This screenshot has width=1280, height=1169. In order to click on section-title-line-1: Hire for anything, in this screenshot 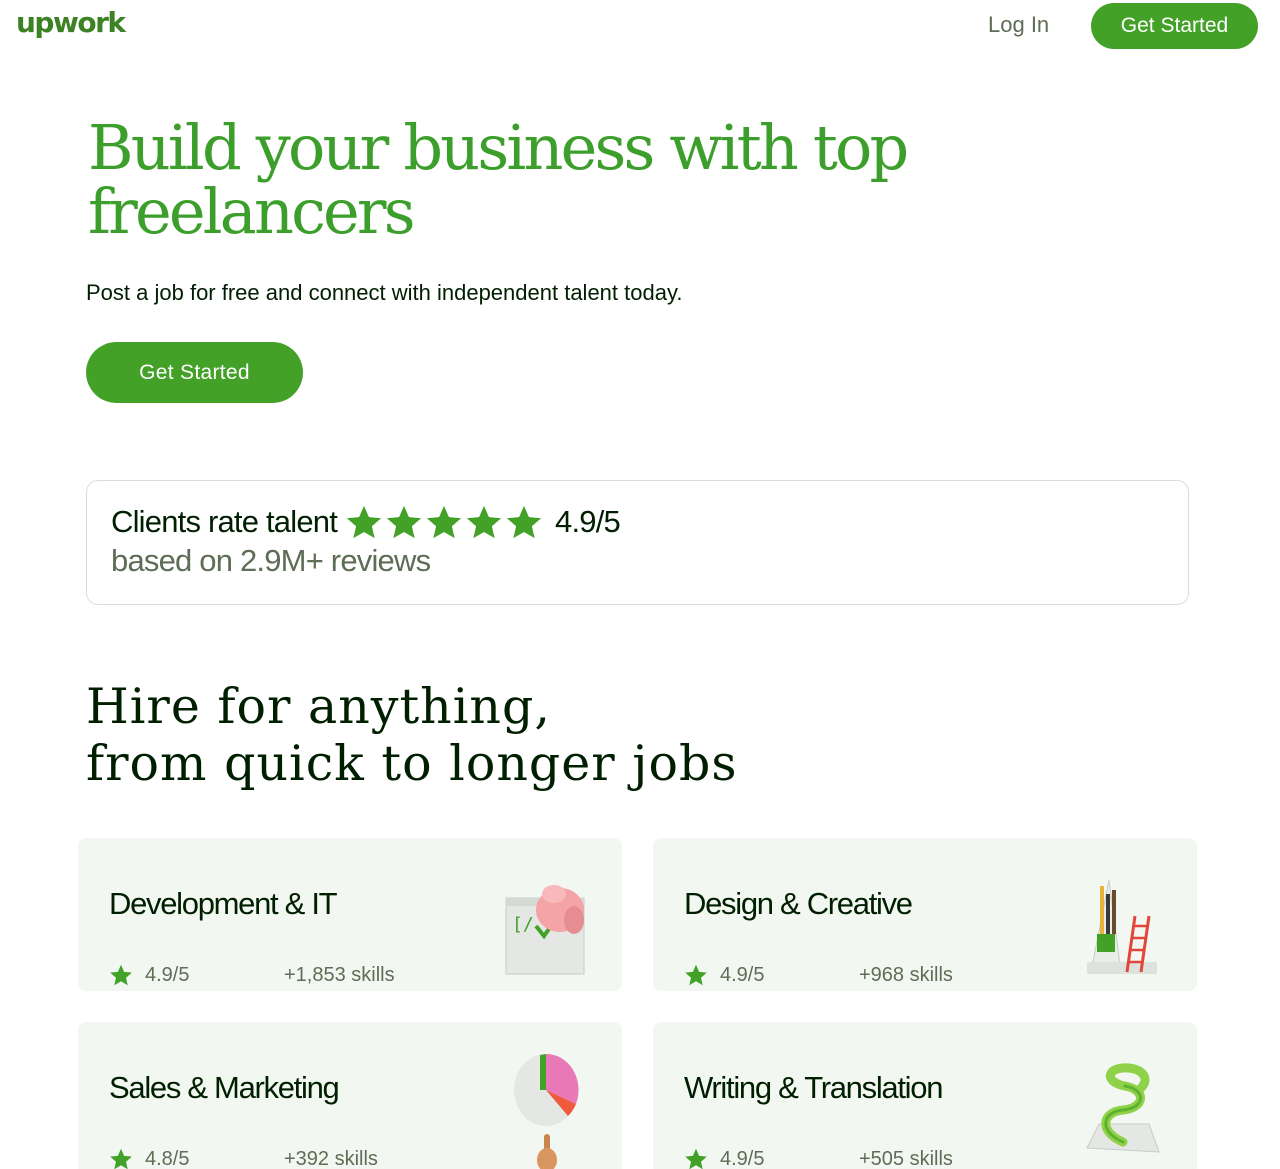, I will do `click(318, 706)`.